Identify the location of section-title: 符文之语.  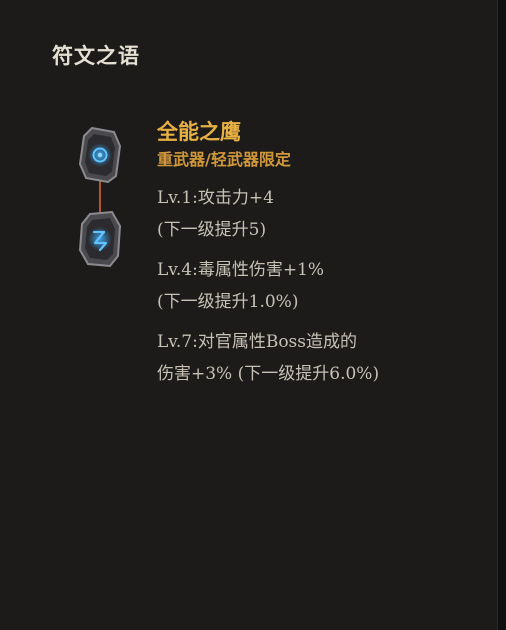
(96, 55).